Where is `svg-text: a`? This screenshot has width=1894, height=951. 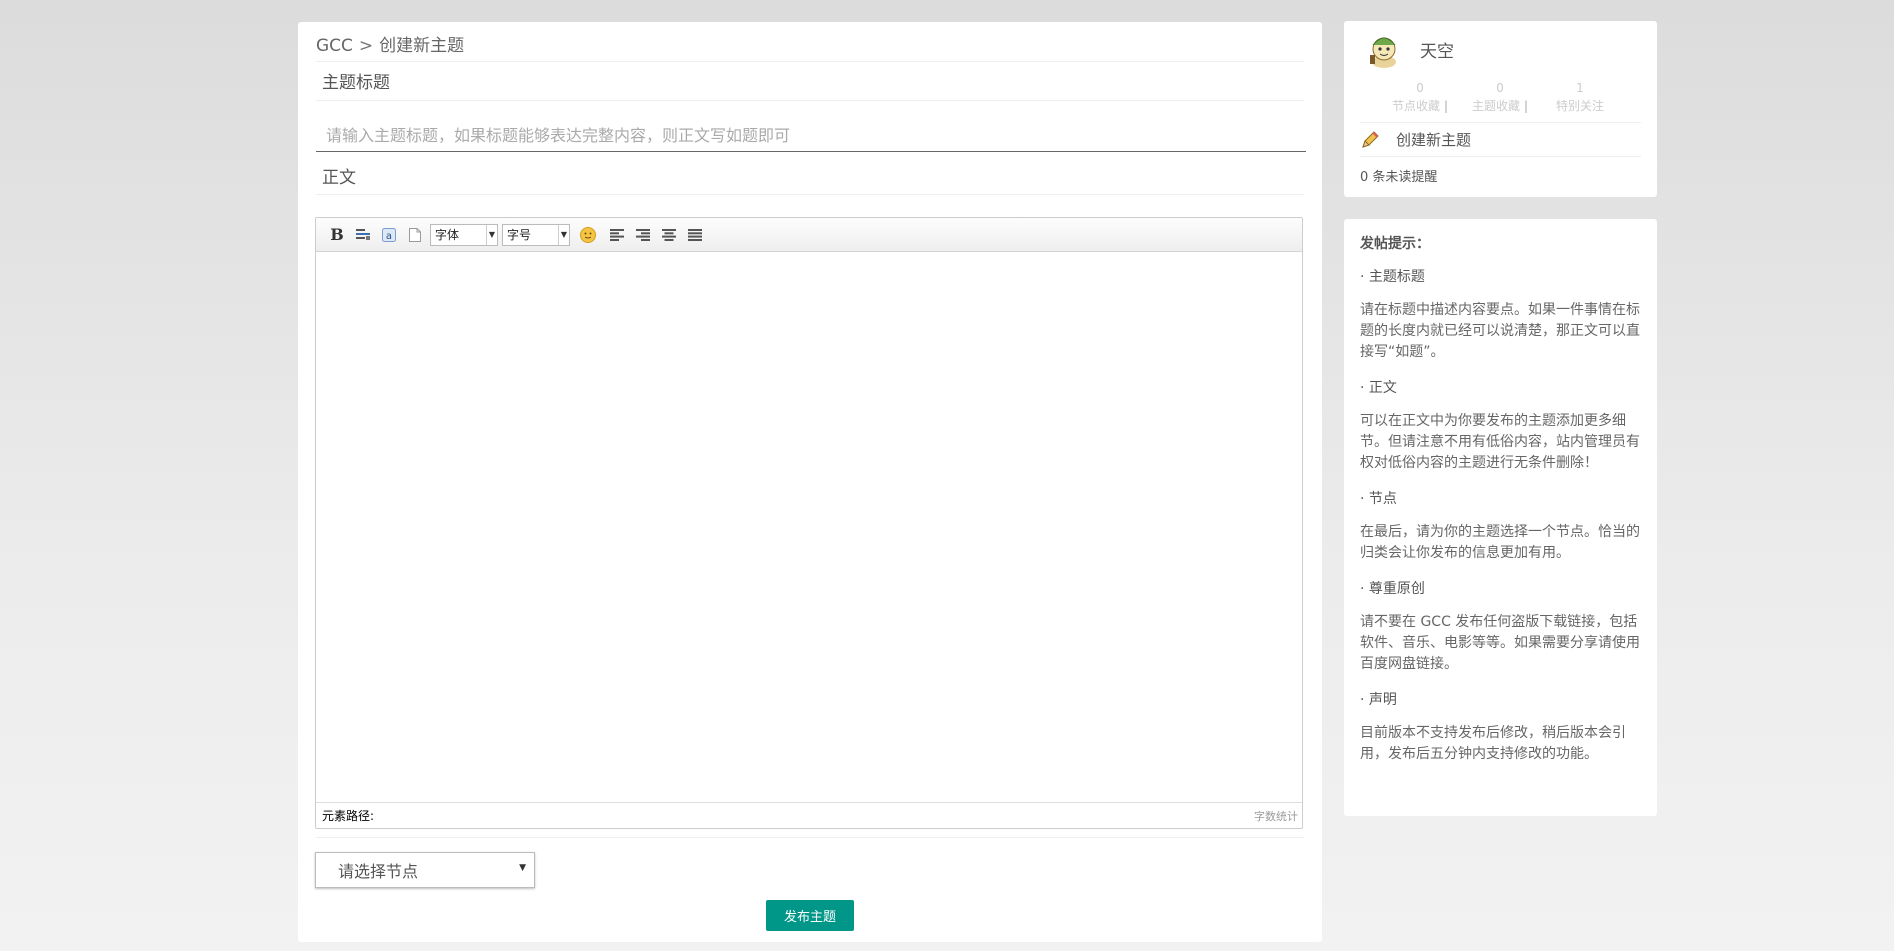 svg-text: a is located at coordinates (389, 236).